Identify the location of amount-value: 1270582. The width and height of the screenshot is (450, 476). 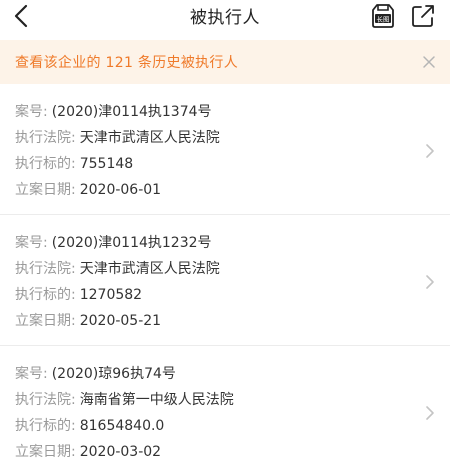
(111, 295).